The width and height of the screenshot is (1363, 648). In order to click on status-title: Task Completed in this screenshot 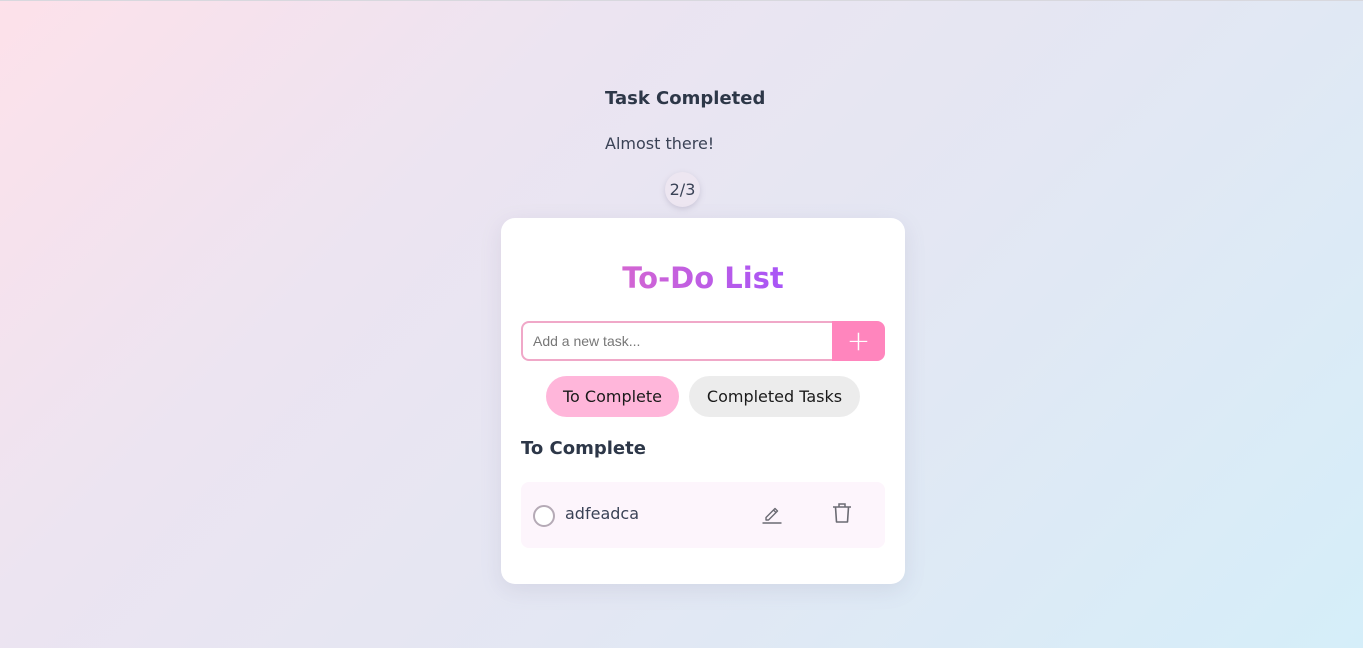, I will do `click(685, 98)`.